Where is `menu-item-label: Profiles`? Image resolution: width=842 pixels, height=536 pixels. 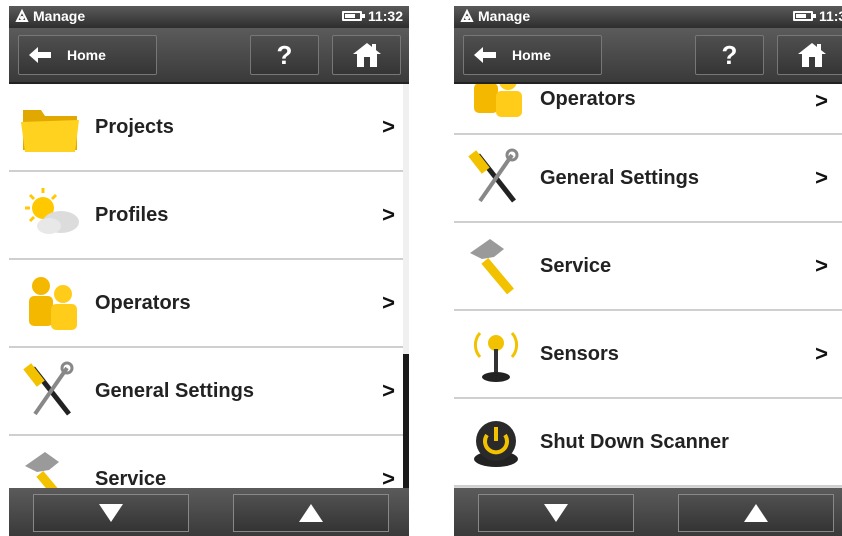
menu-item-label: Profiles is located at coordinates (132, 214).